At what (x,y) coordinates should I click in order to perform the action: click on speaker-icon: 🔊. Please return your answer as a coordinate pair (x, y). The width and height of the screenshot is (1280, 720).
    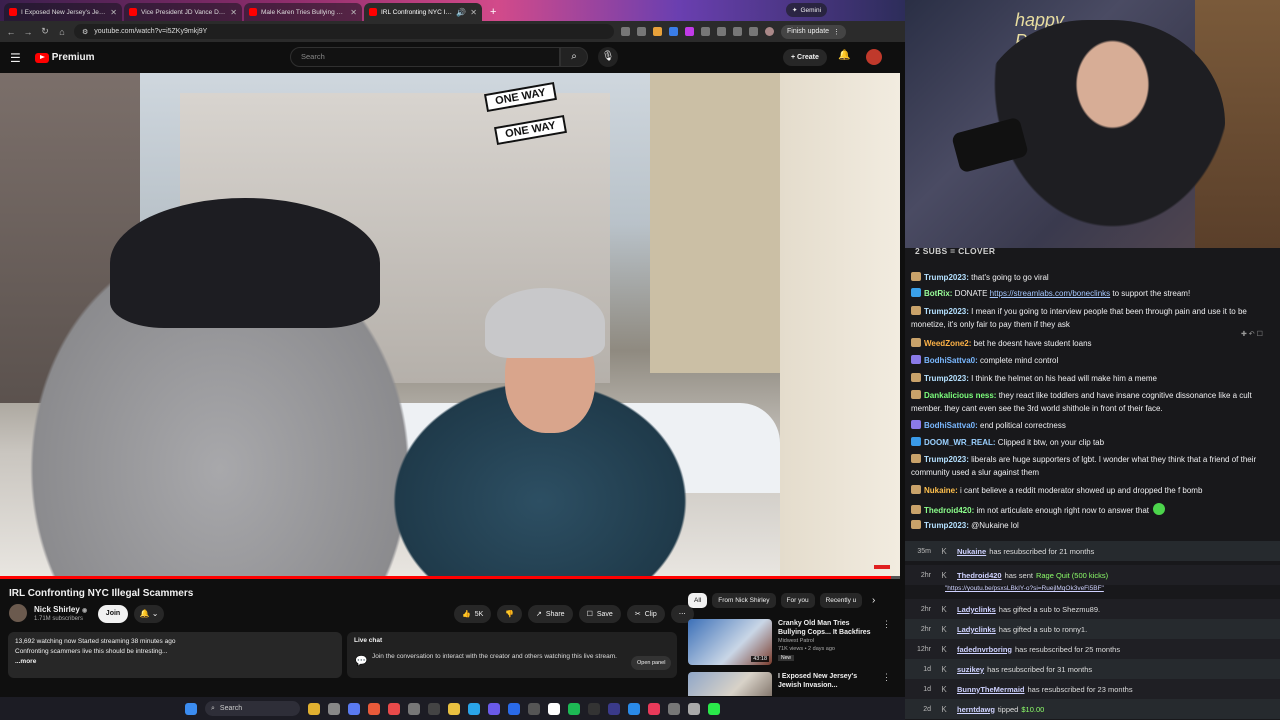
    Looking at the image, I should click on (461, 12).